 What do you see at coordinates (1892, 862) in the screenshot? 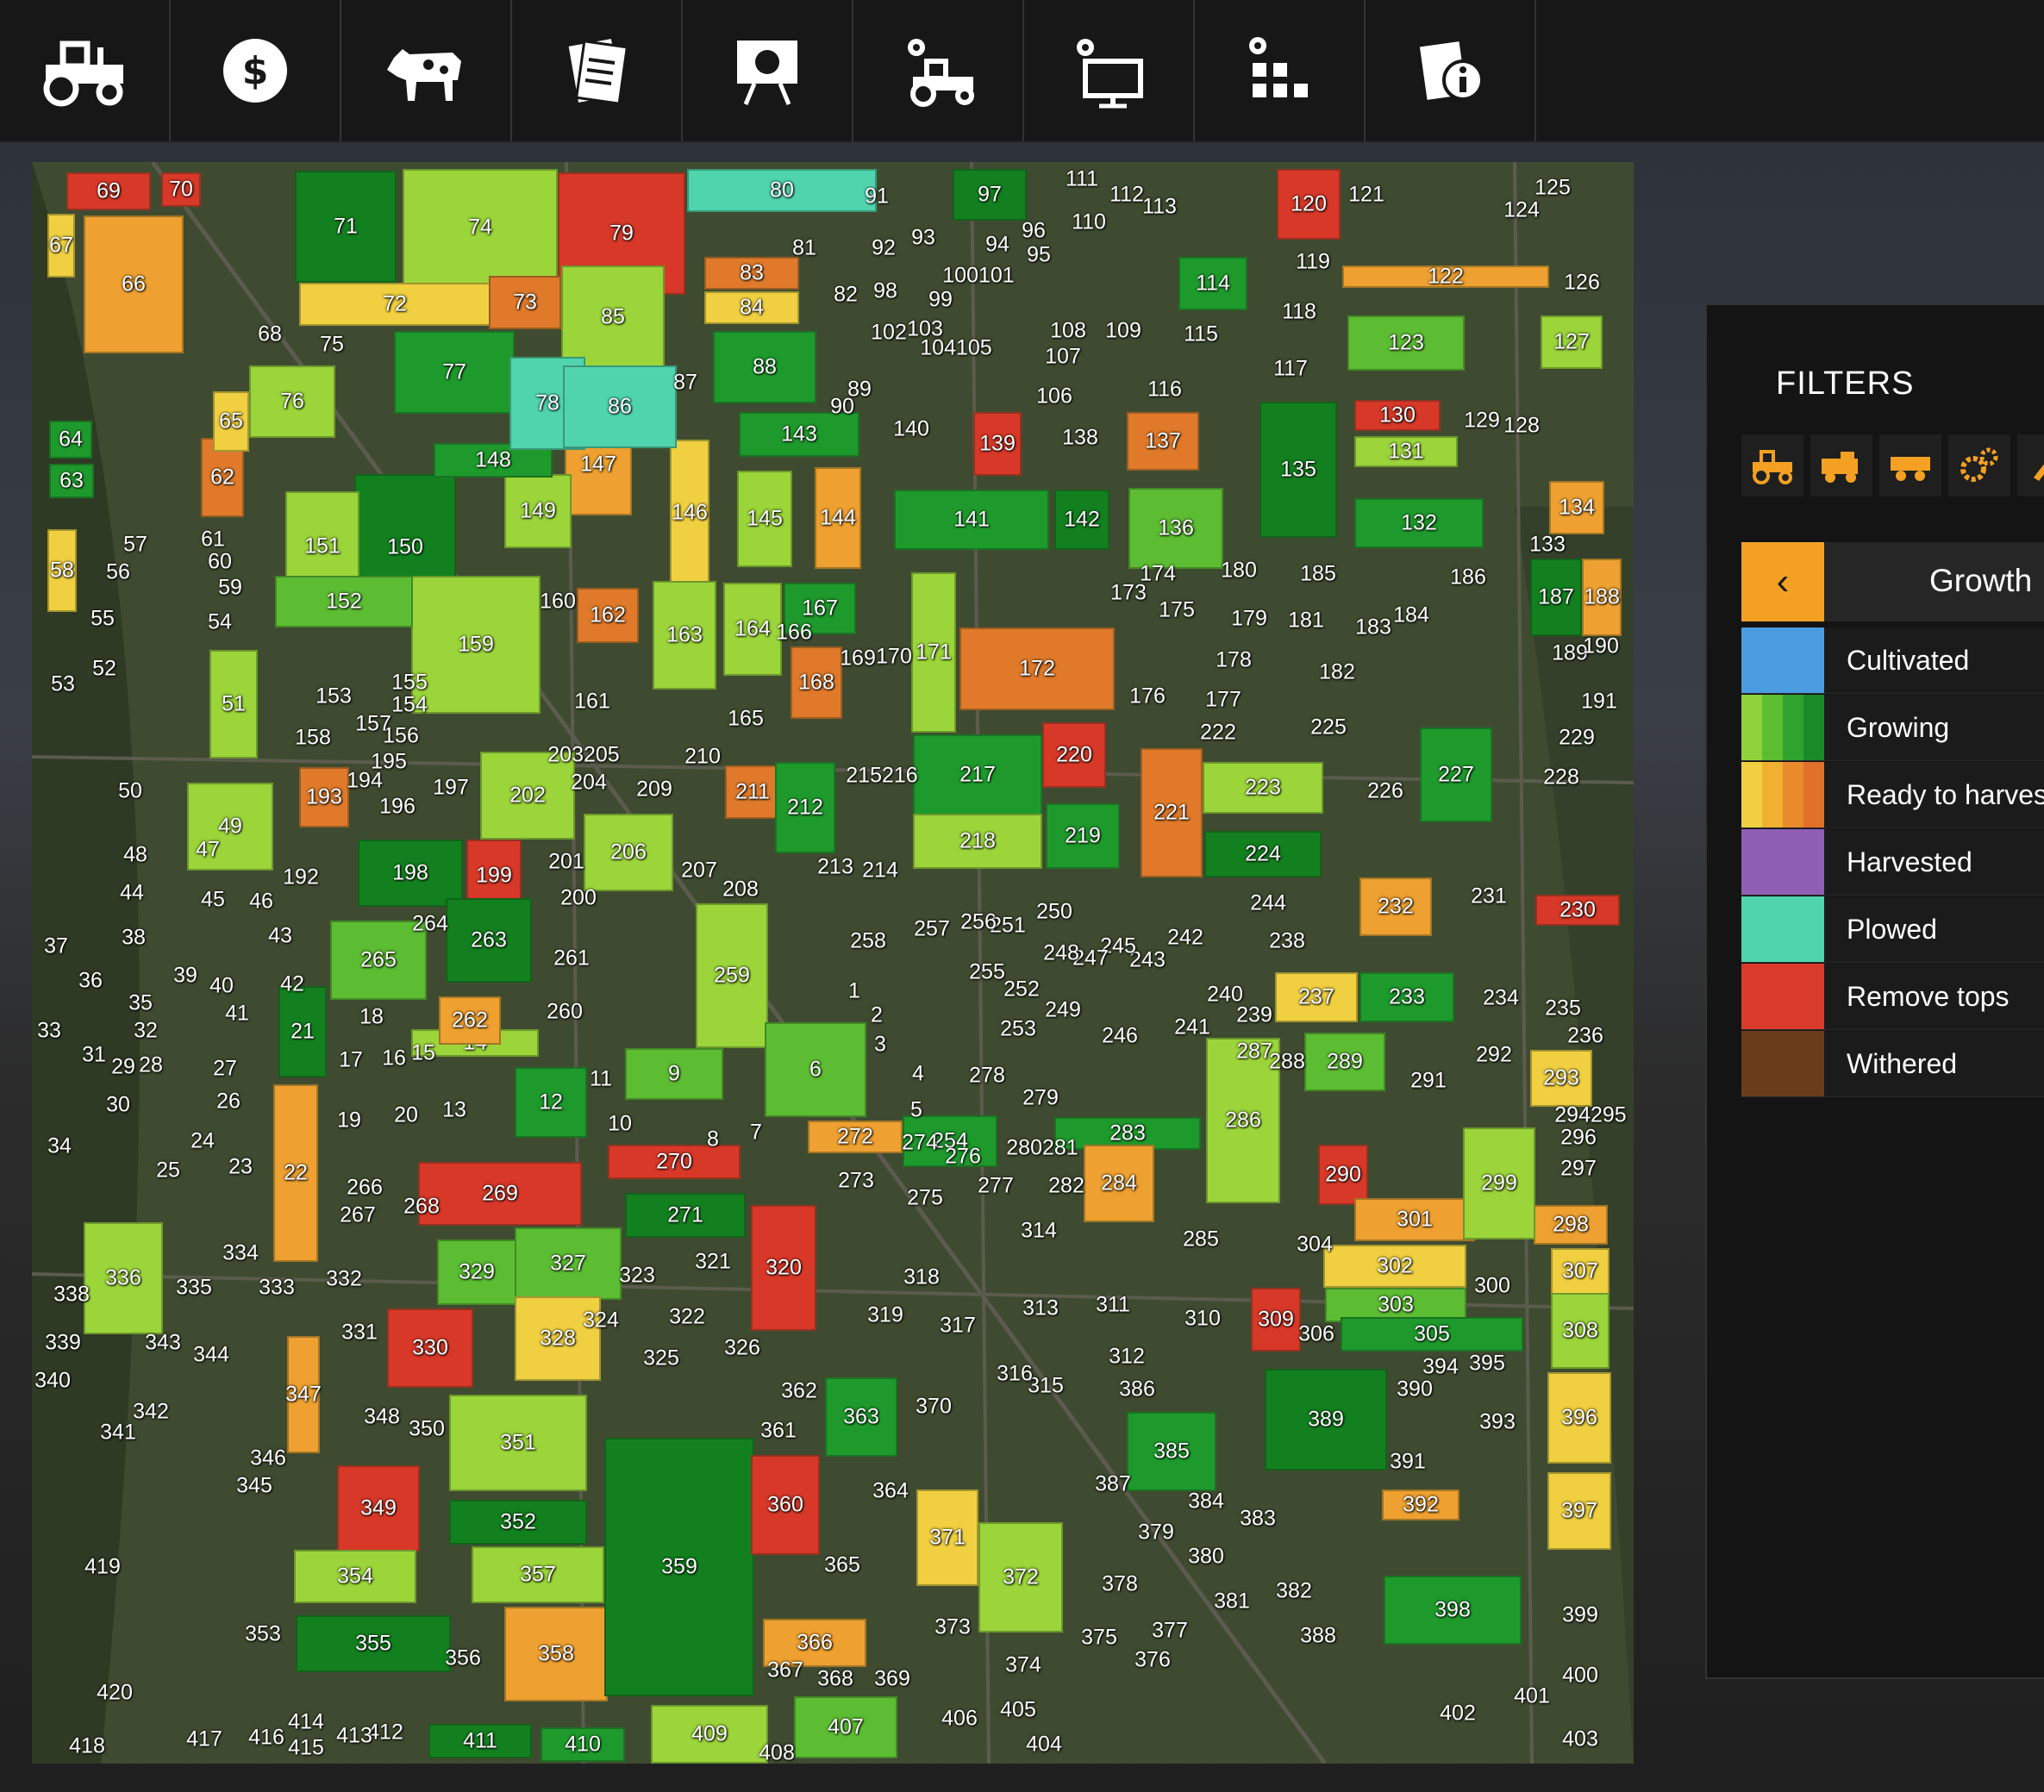
I see `legend-row-harvested: Harvested` at bounding box center [1892, 862].